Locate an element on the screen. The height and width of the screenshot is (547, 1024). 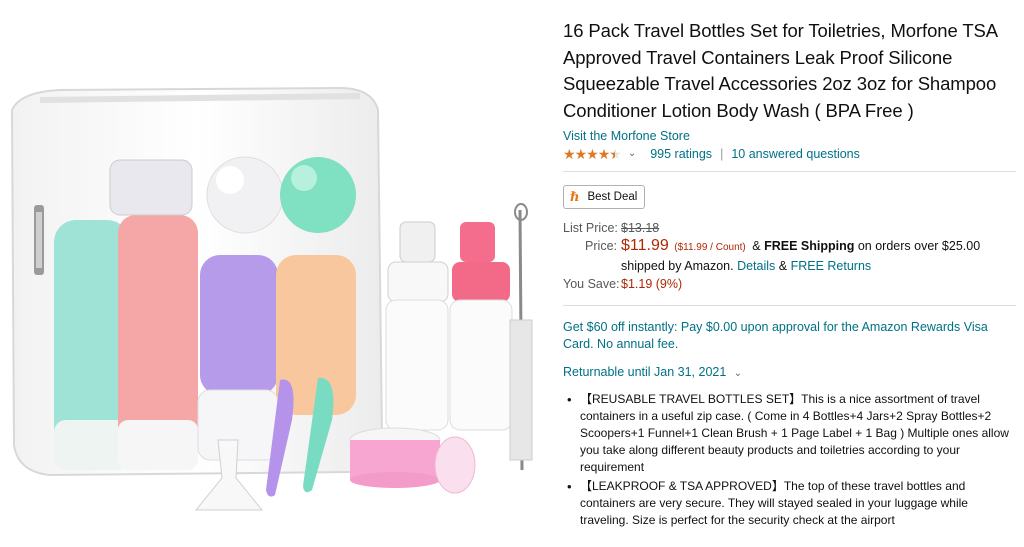
you-save-row: You Save: $1.19 (9%) is located at coordinates (790, 284).